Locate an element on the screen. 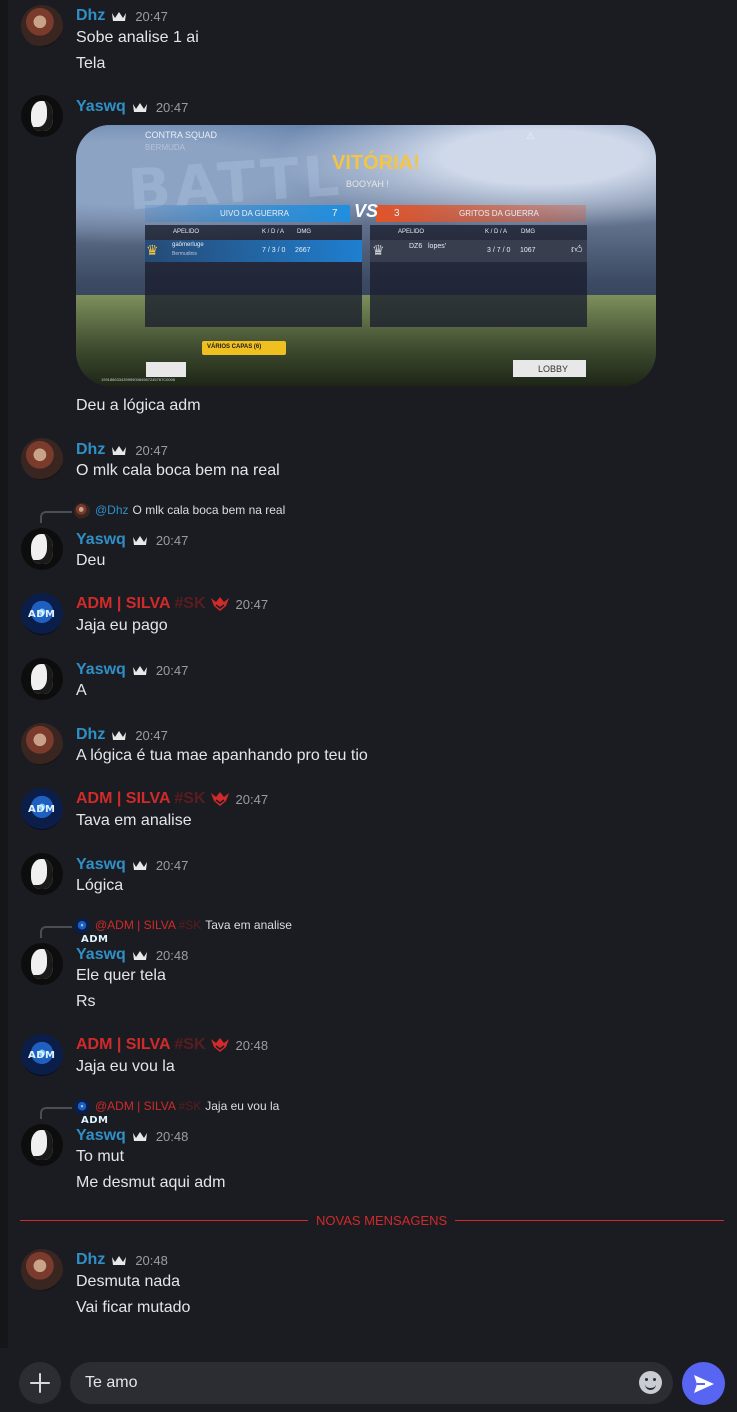  player-row-right is located at coordinates (478, 251).